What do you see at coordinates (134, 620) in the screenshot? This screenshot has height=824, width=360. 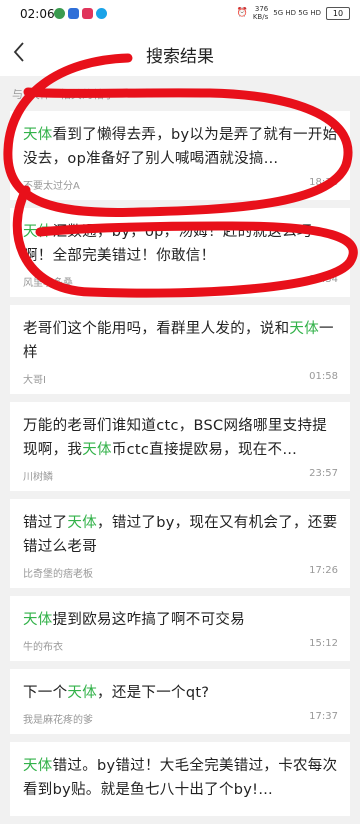 I see `post-text: 天体提到欧易这咋搞了啊不可交易` at bounding box center [134, 620].